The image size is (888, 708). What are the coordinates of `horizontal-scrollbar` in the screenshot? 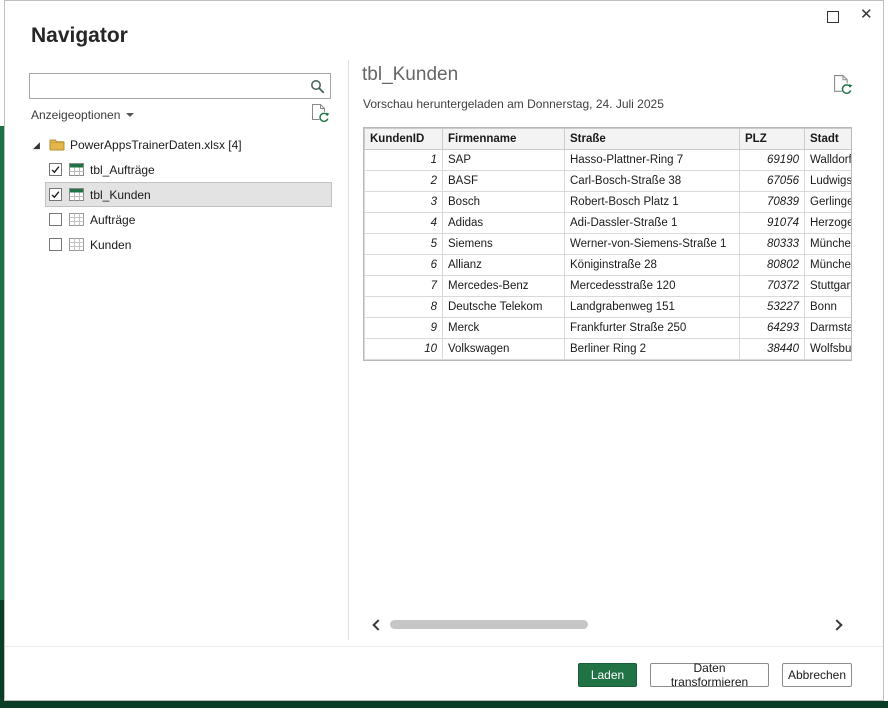 It's located at (607, 624).